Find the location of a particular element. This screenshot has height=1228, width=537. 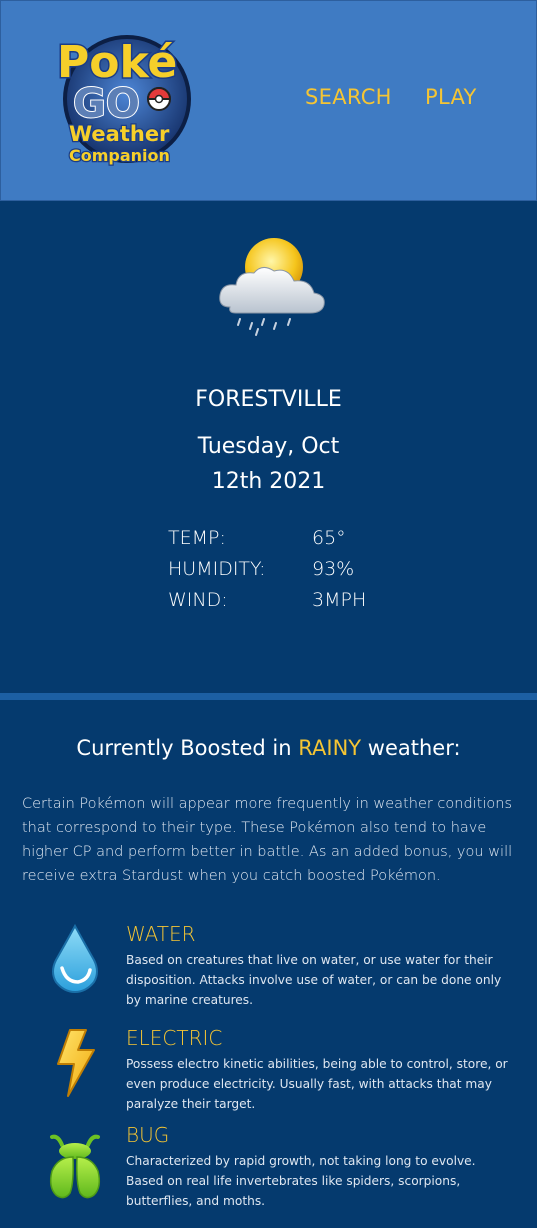

stat-label: TEMP: is located at coordinates (197, 538).